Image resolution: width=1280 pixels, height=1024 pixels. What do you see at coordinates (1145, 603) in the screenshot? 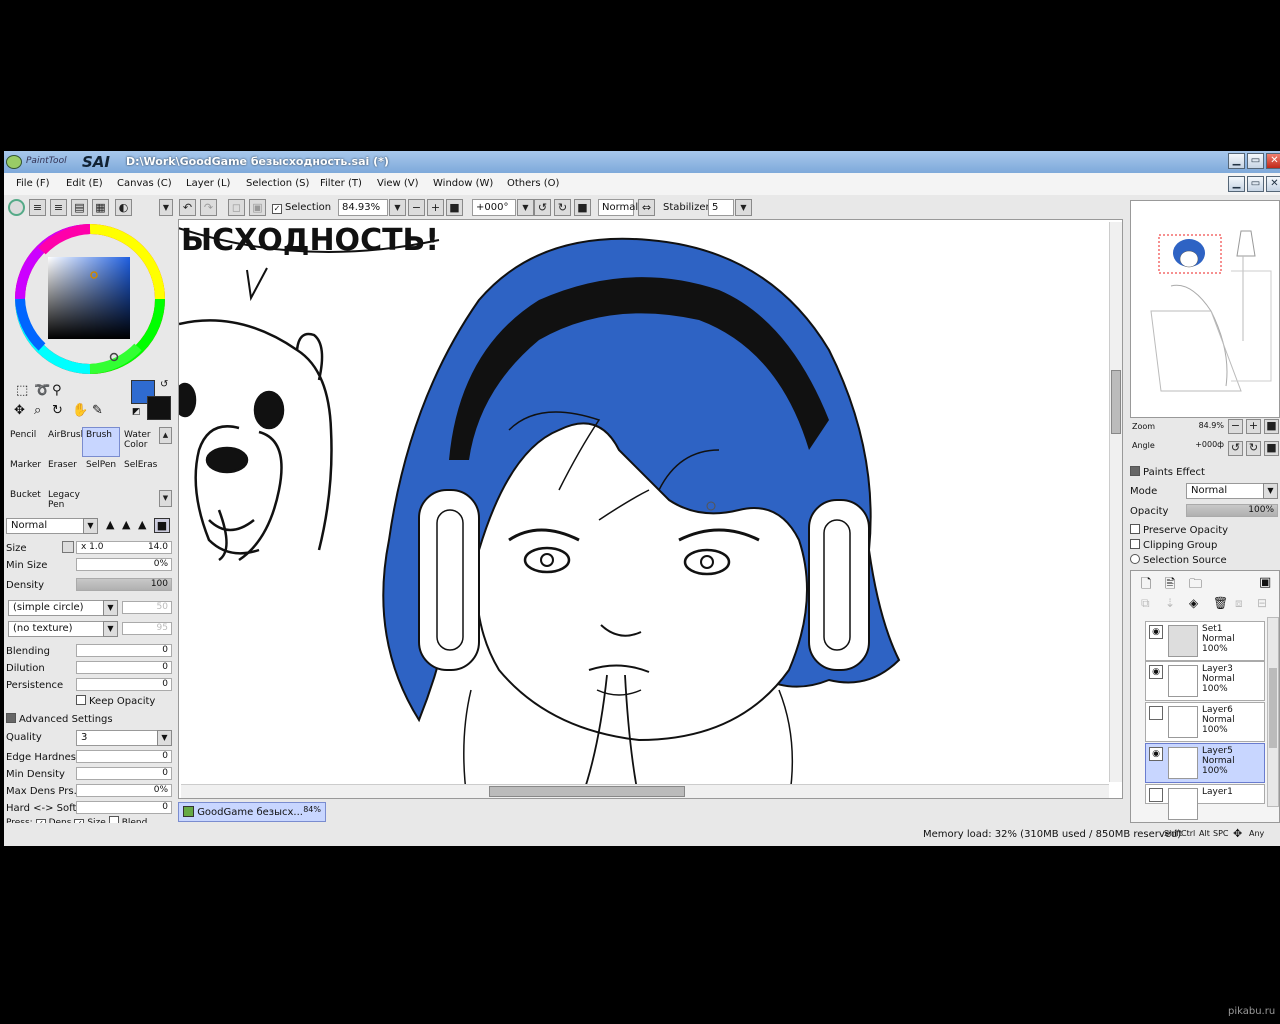
I see `copy-layer-icon: ⧉` at bounding box center [1145, 603].